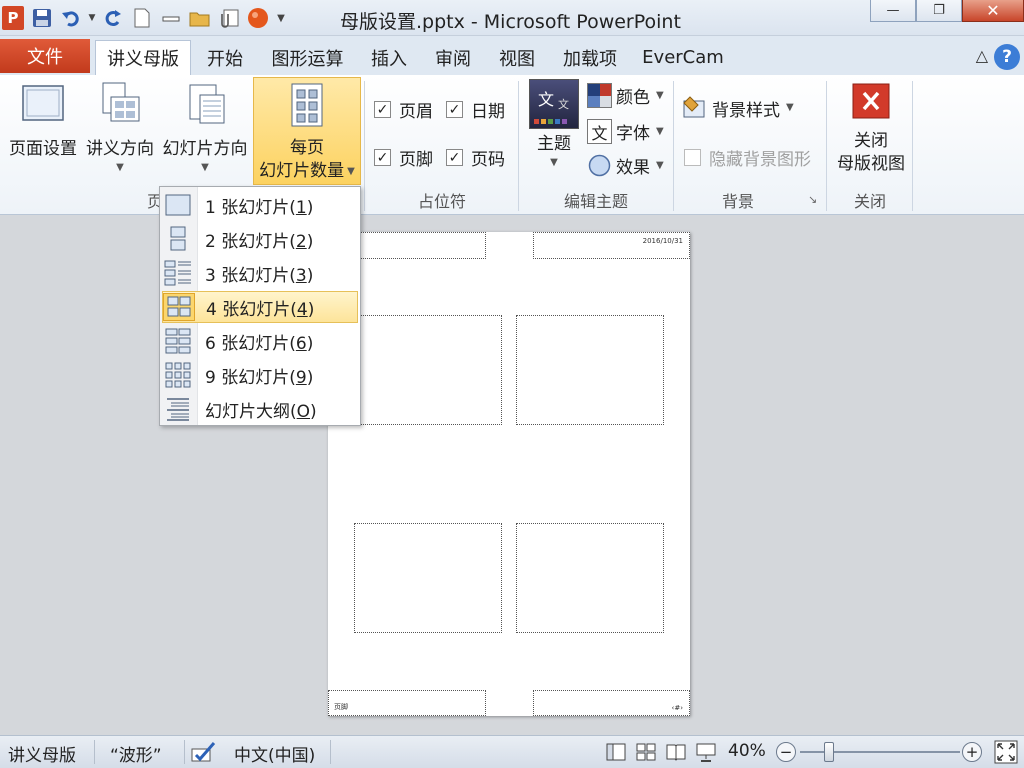 The width and height of the screenshot is (1024, 768). What do you see at coordinates (738, 108) in the screenshot?
I see `background-styles-button: 背景样式 ▼` at bounding box center [738, 108].